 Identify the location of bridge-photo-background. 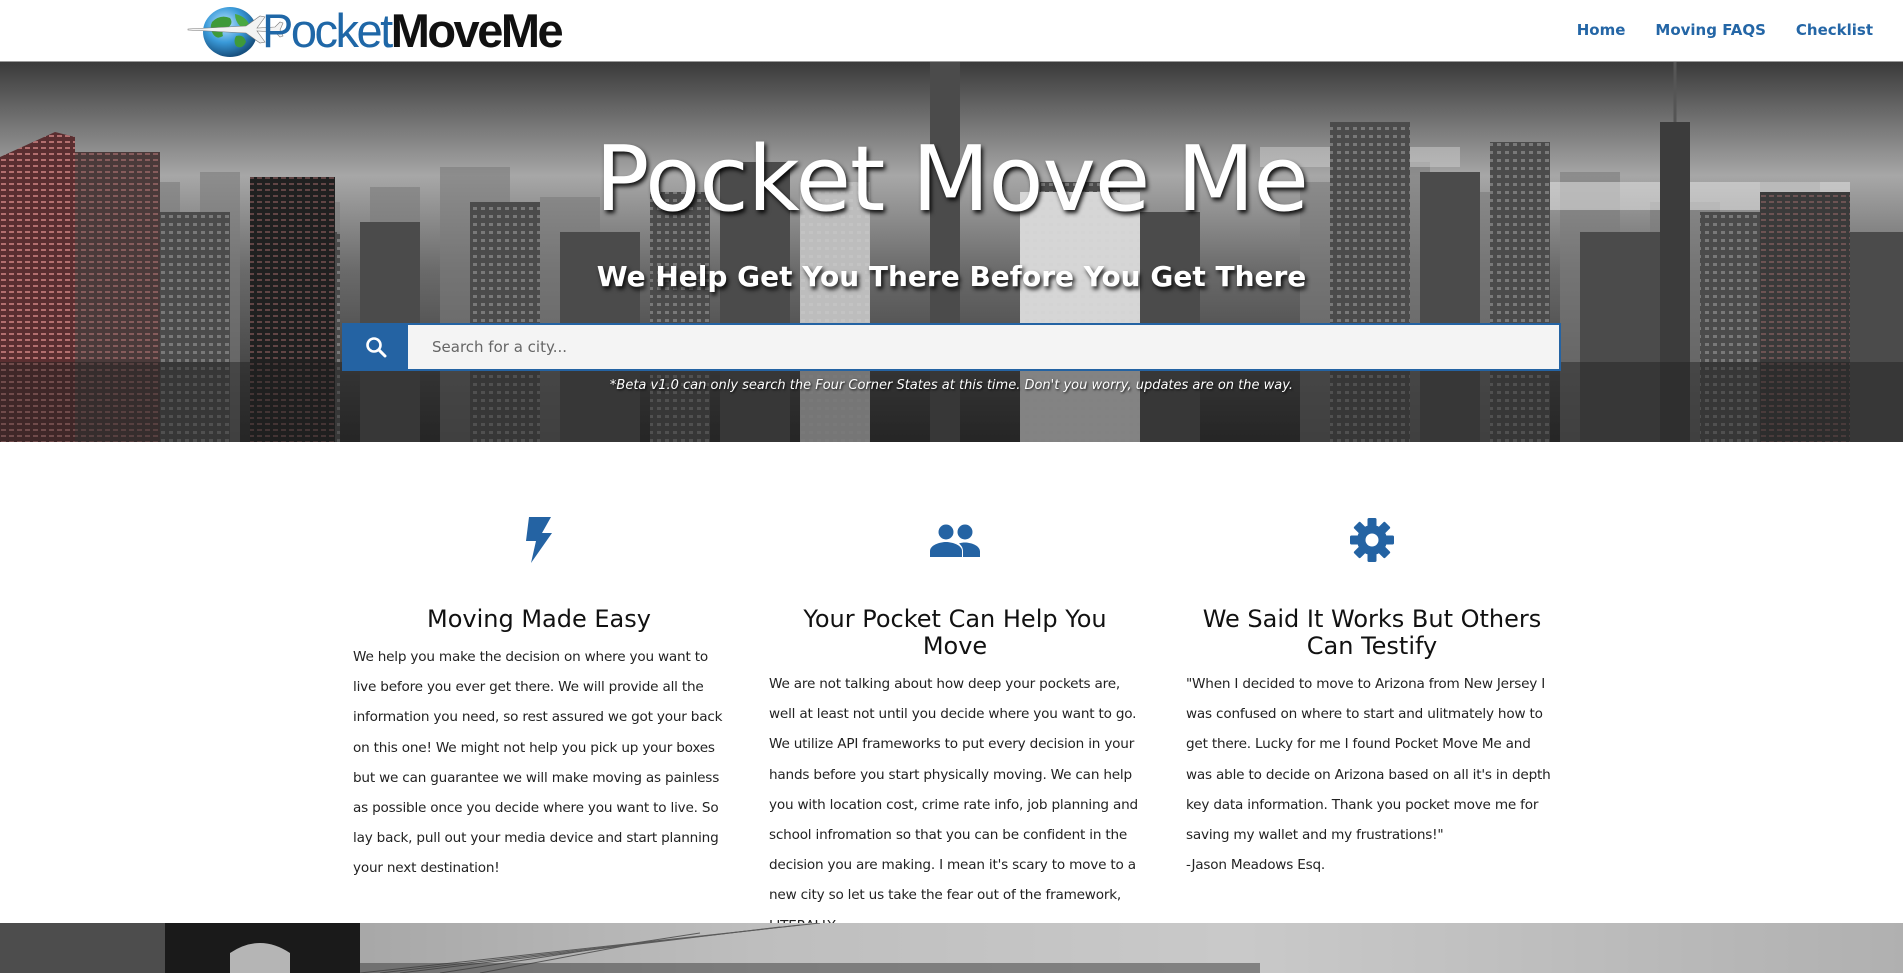
(951, 948).